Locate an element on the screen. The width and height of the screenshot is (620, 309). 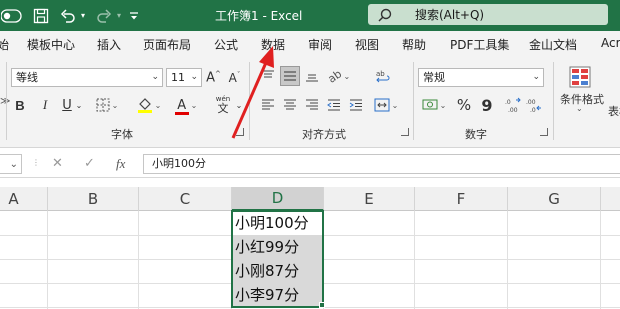
font-name-select: 等线 ⌄ is located at coordinates (87, 77).